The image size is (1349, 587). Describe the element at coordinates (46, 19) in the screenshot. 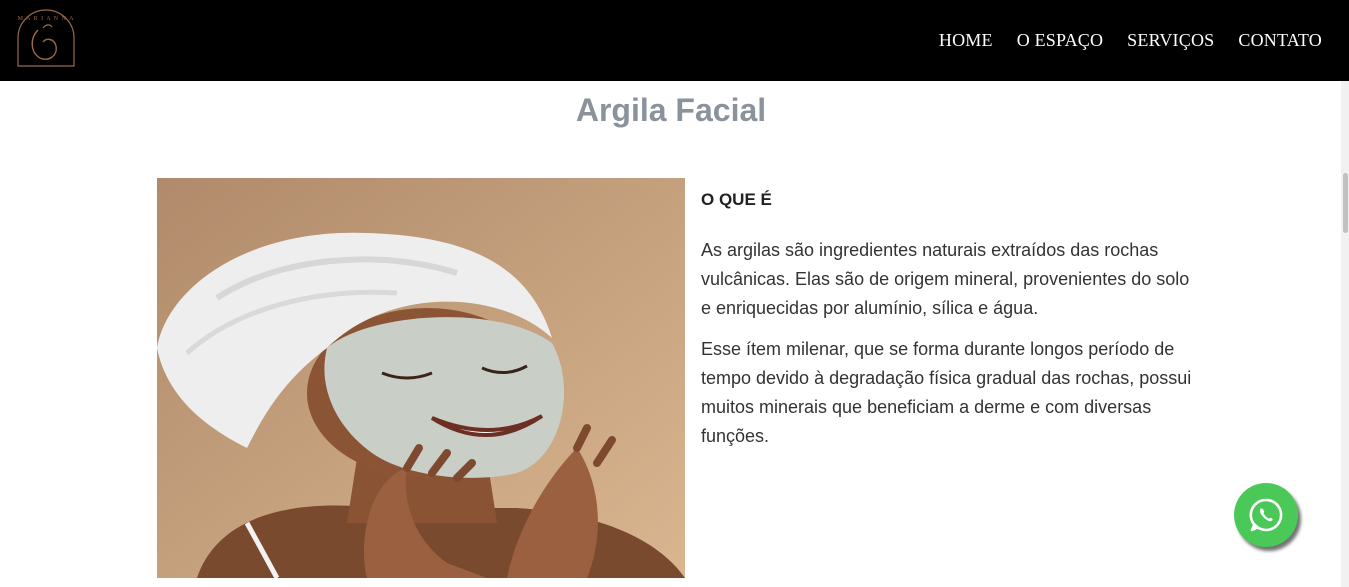

I see `svg-text: M A R I A N N A` at that location.